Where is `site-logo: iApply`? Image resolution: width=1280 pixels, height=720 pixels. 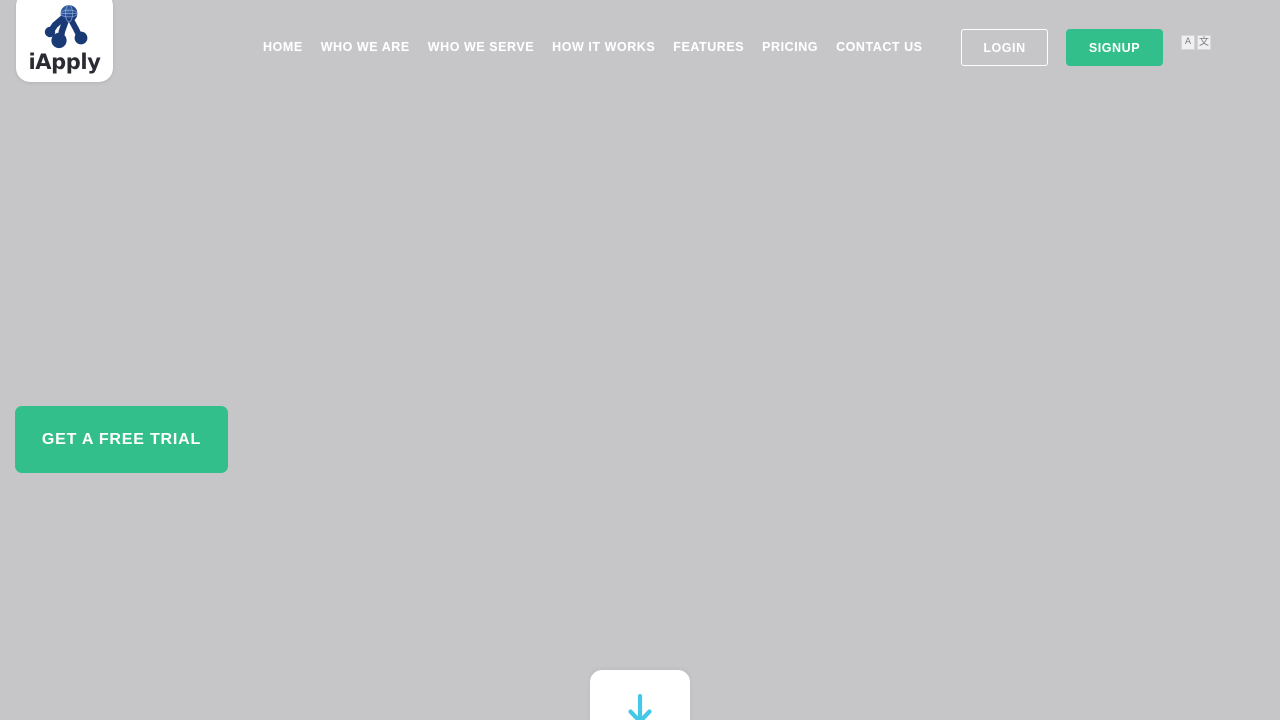
site-logo: iApply is located at coordinates (64, 41).